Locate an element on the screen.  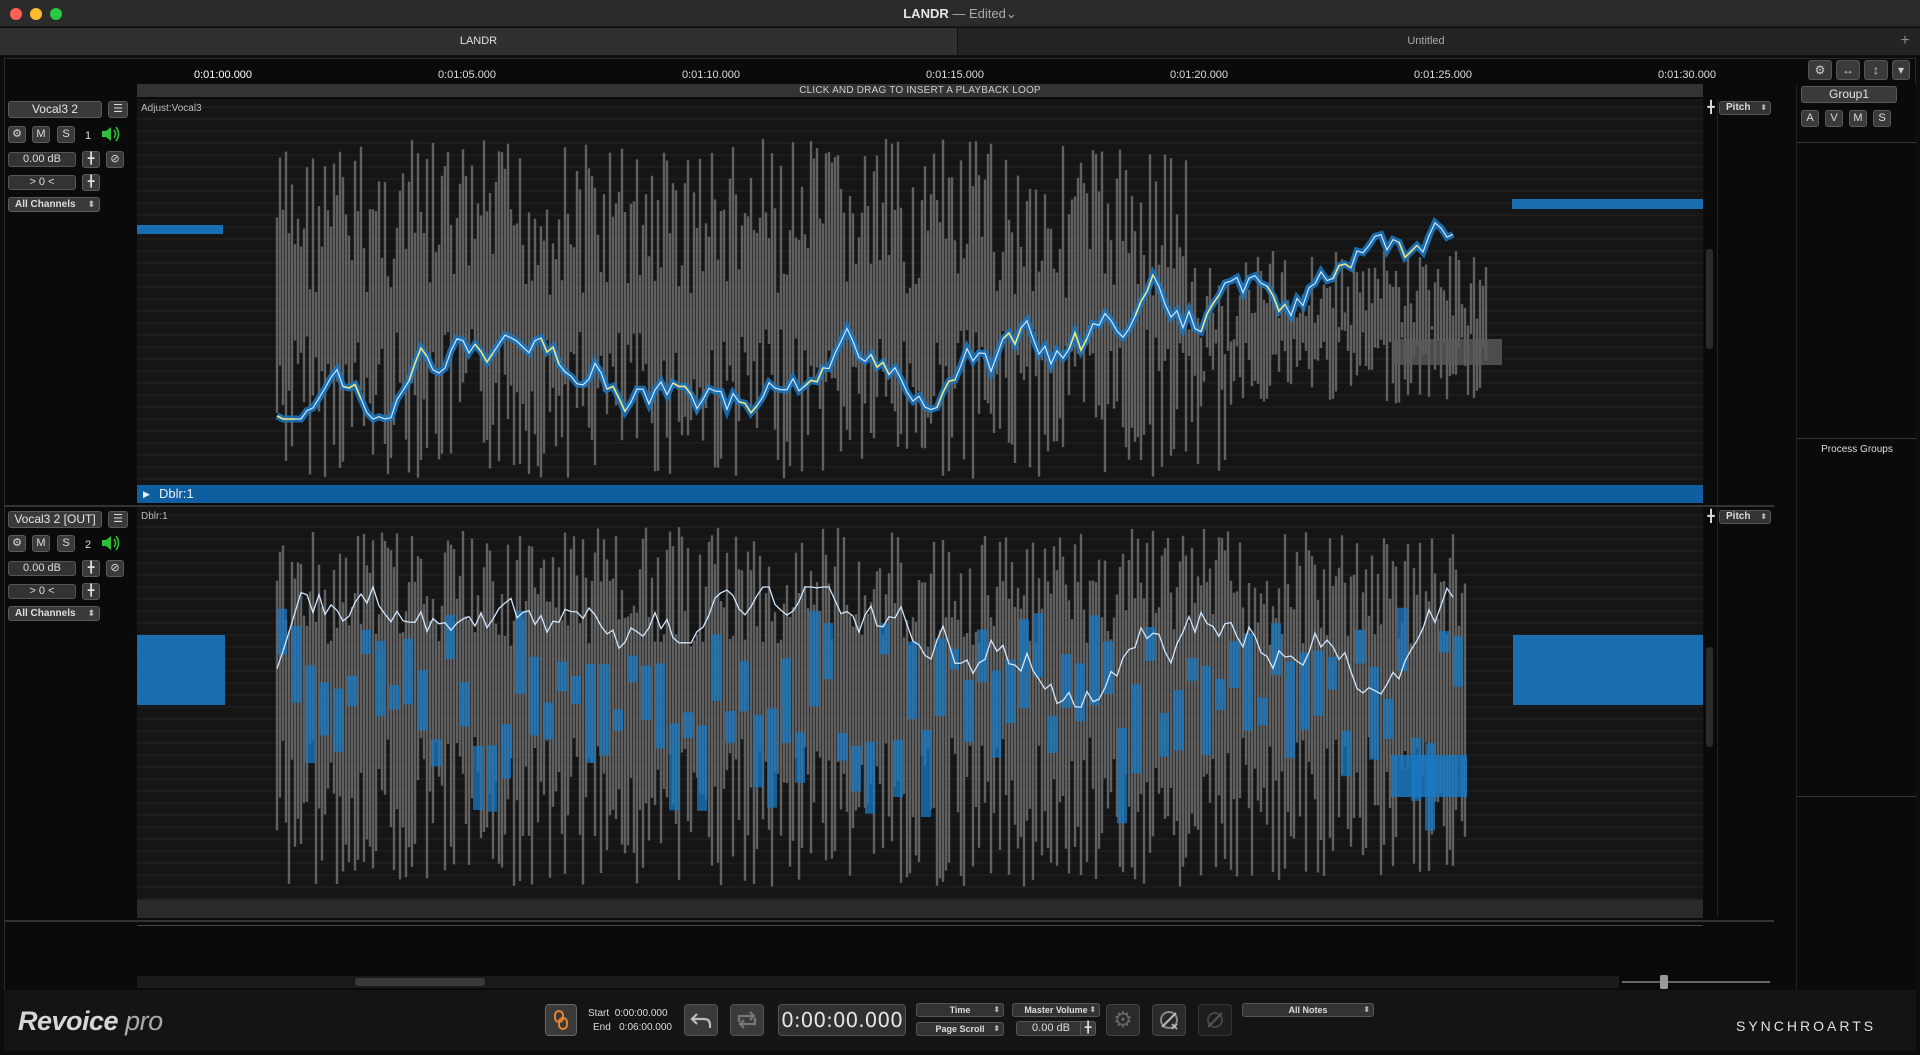
notes-filter-select: All Notes is located at coordinates (1308, 1010).